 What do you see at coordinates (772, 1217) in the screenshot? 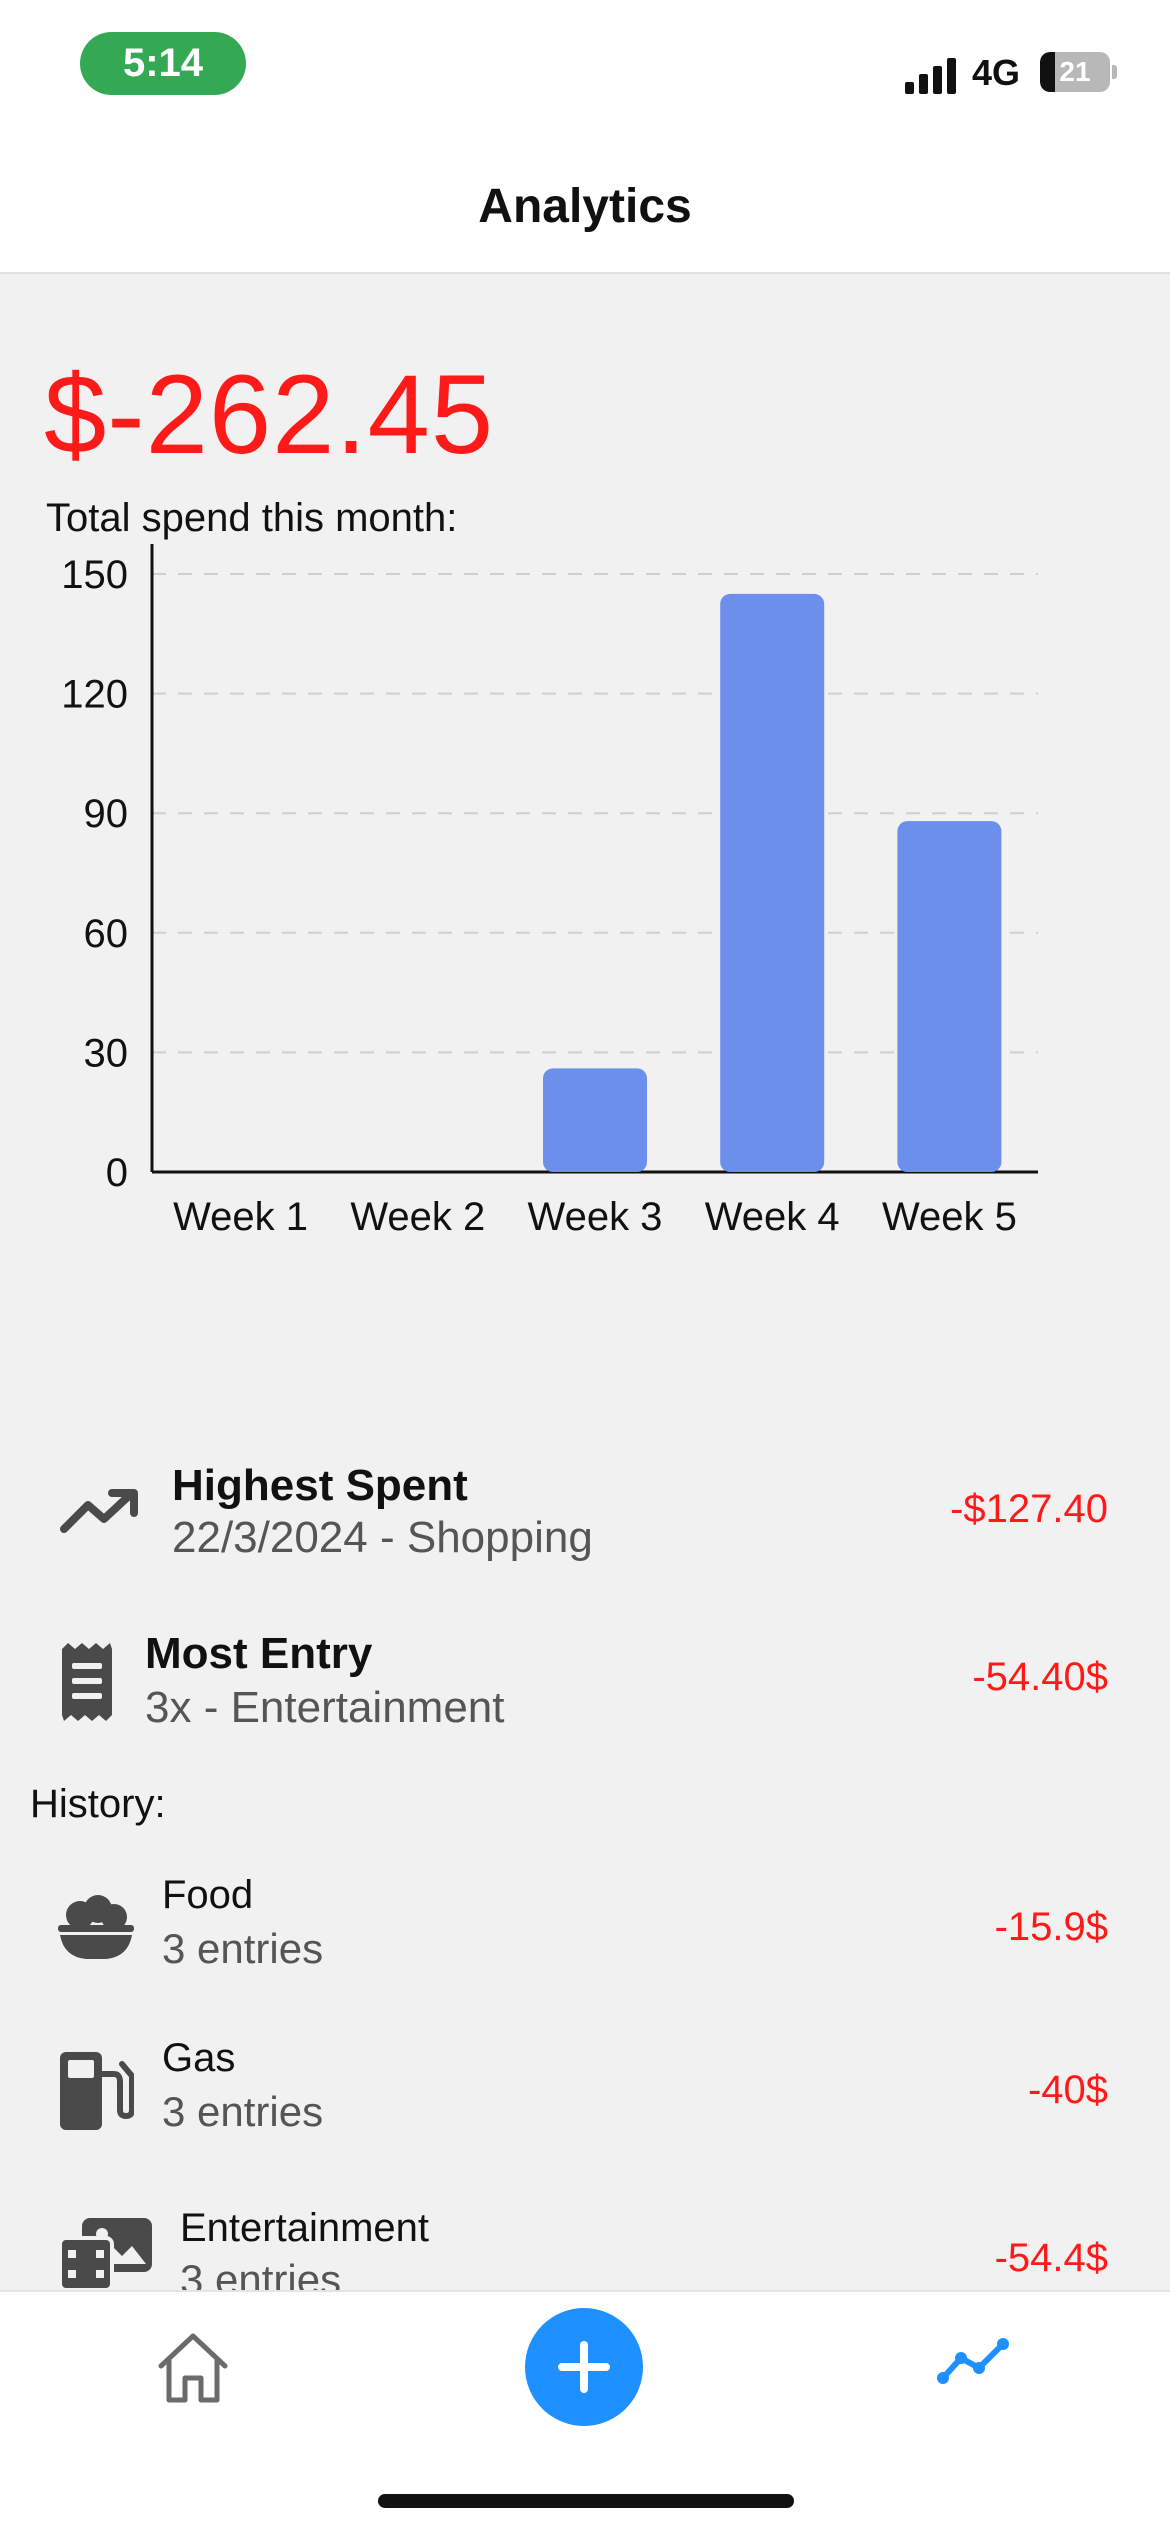
I see `x-tick-label: Week 4` at bounding box center [772, 1217].